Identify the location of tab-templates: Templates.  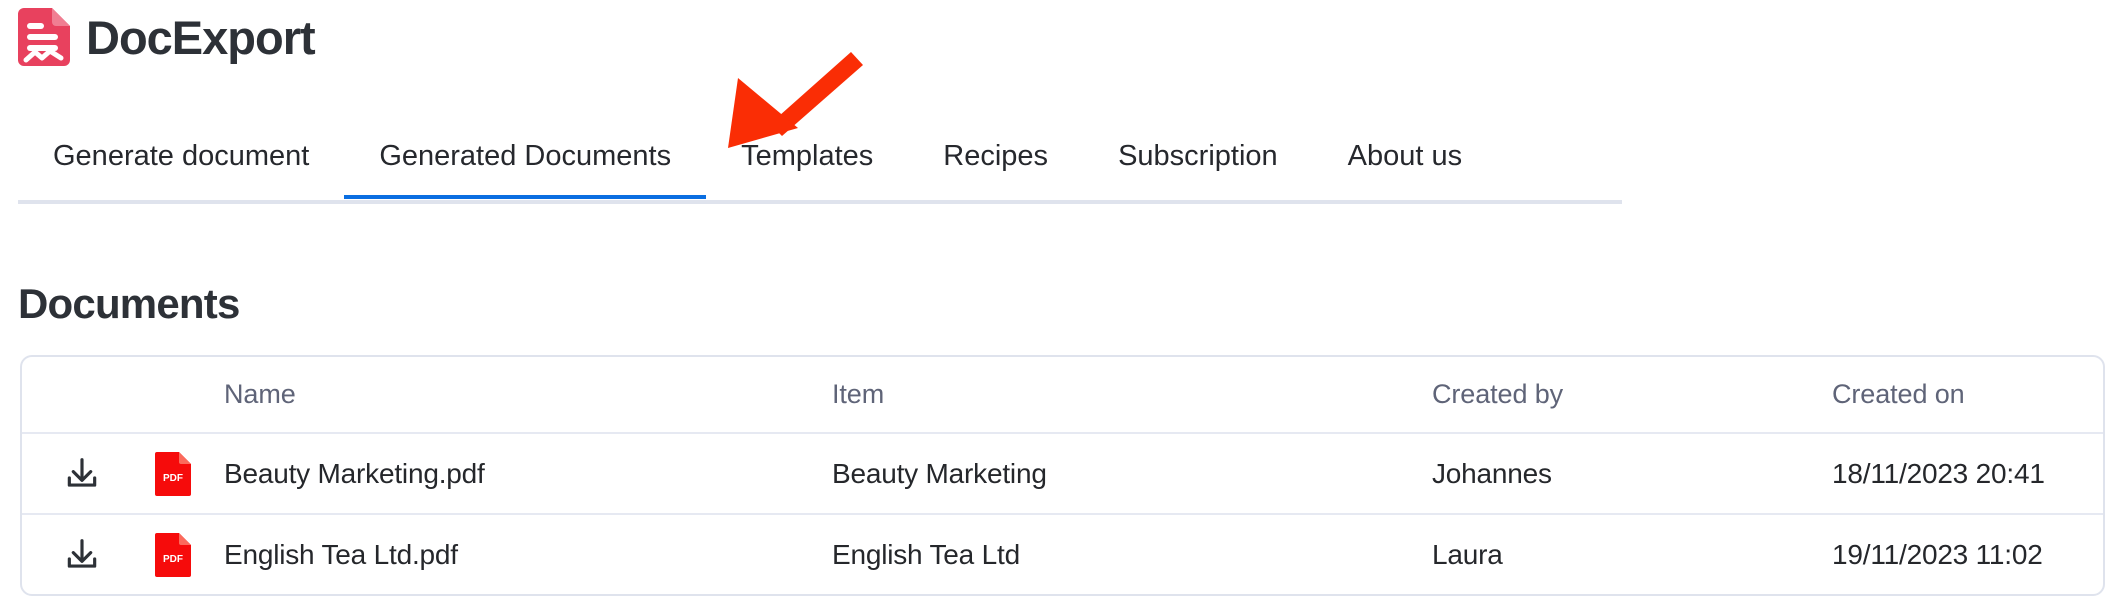
(807, 163).